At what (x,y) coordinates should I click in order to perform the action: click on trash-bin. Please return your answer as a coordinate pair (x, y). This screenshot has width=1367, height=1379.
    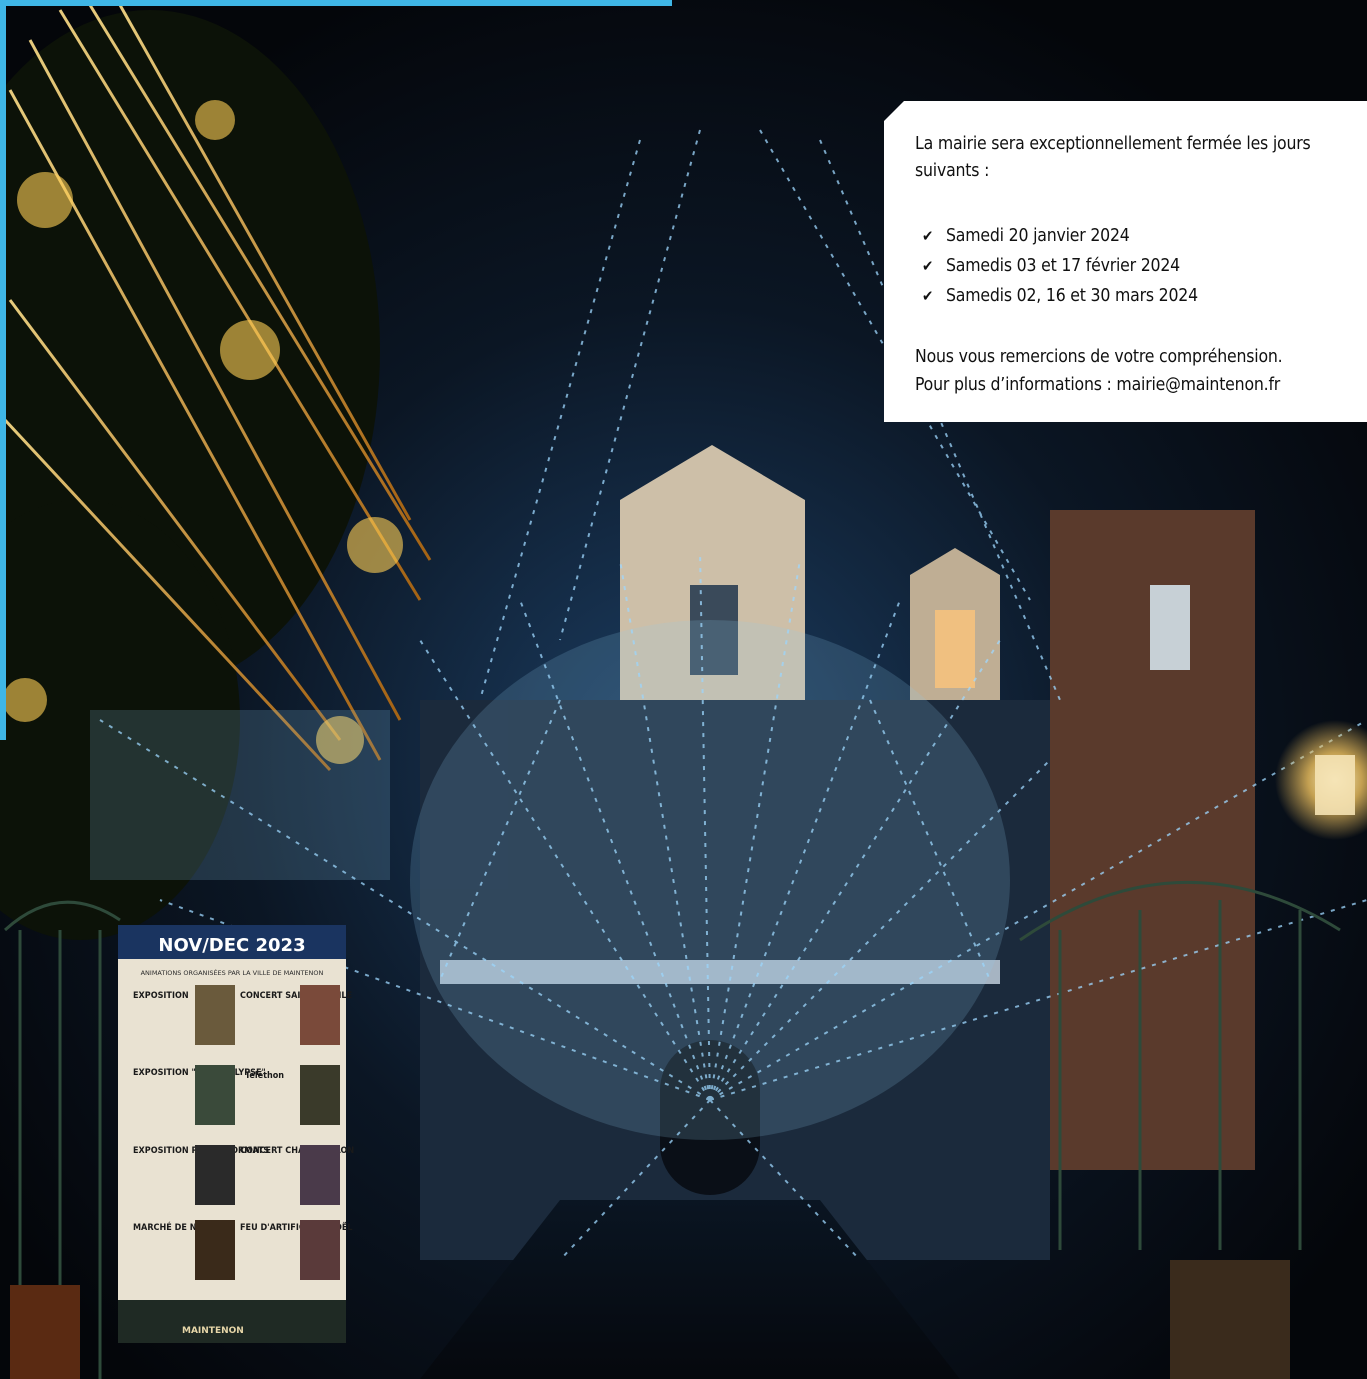
    Looking at the image, I should click on (45, 1332).